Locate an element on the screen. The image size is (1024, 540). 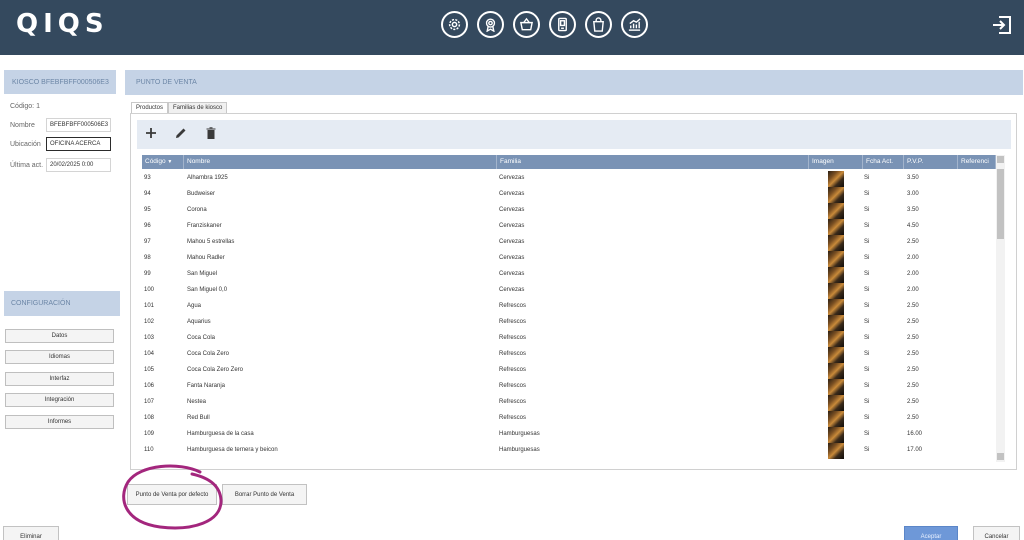
table-row: 98 Mahou Radler Cervezas Si 2.00 is located at coordinates (569, 259).